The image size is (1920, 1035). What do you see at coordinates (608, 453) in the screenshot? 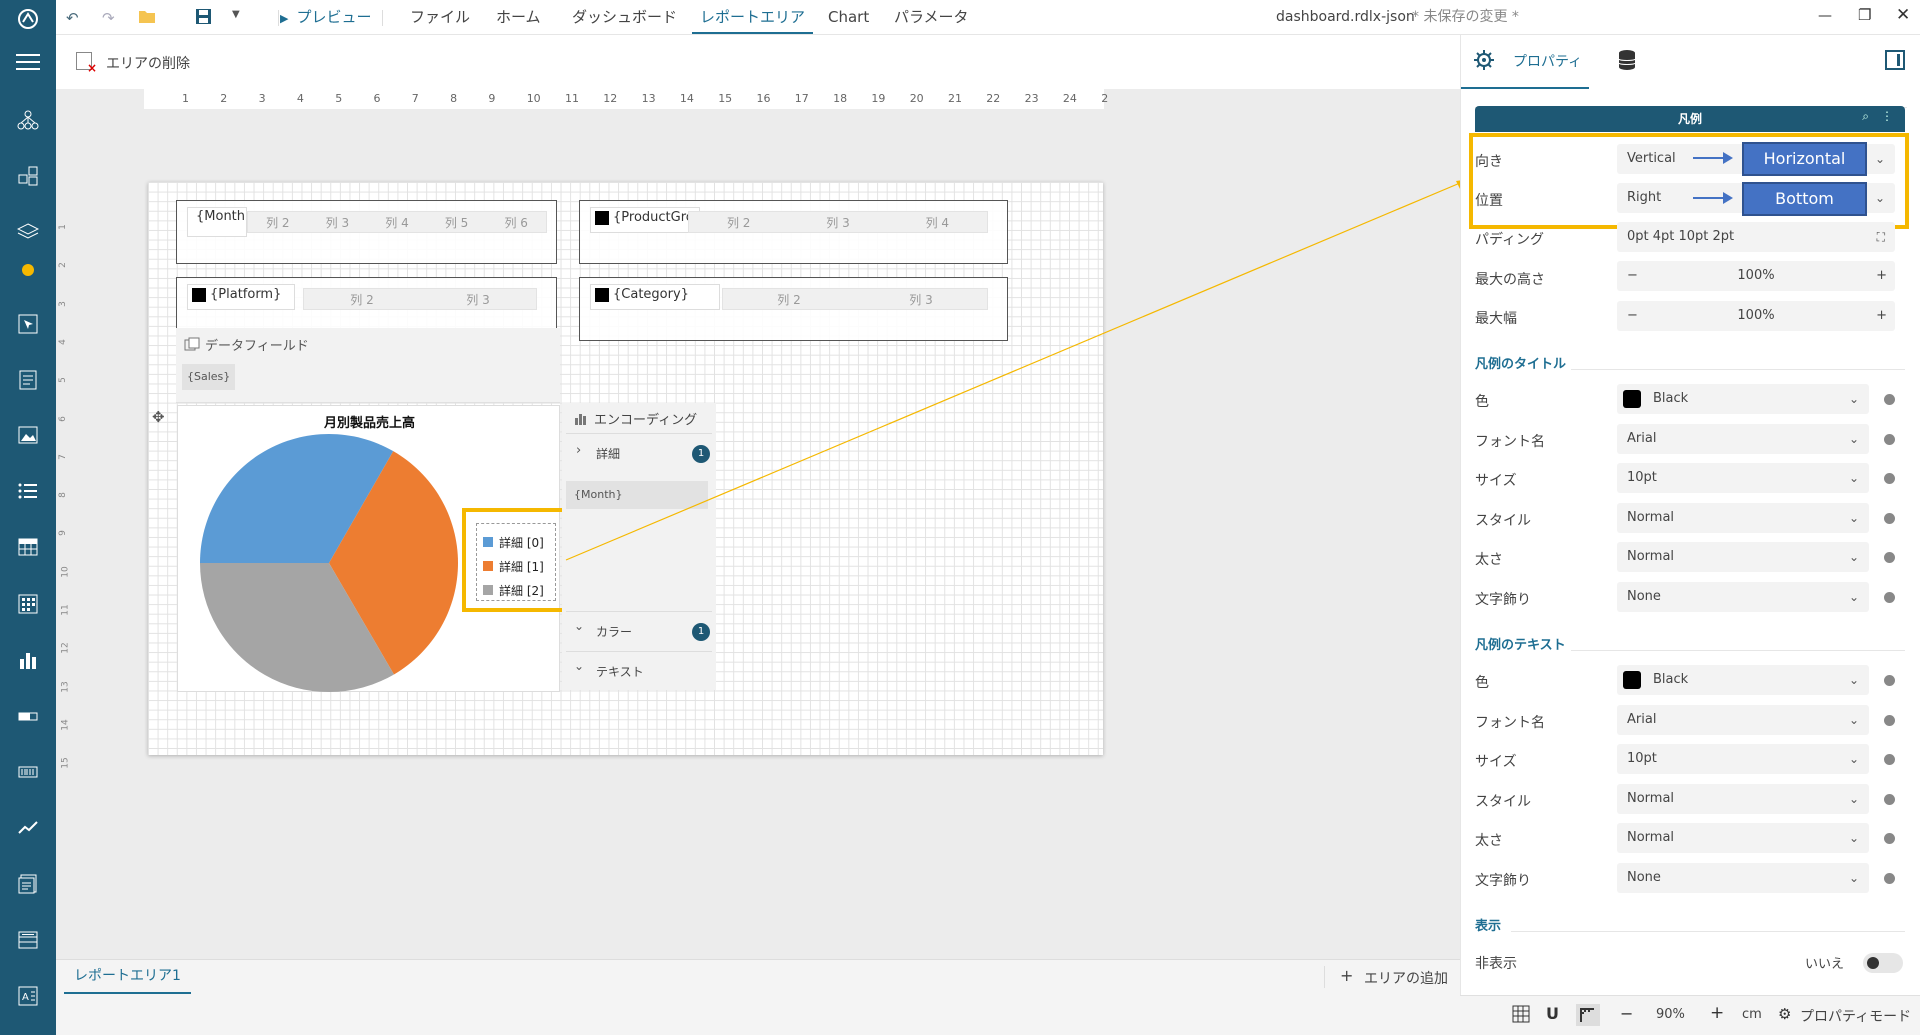
I see `encoding-detail-label: 詳細` at bounding box center [608, 453].